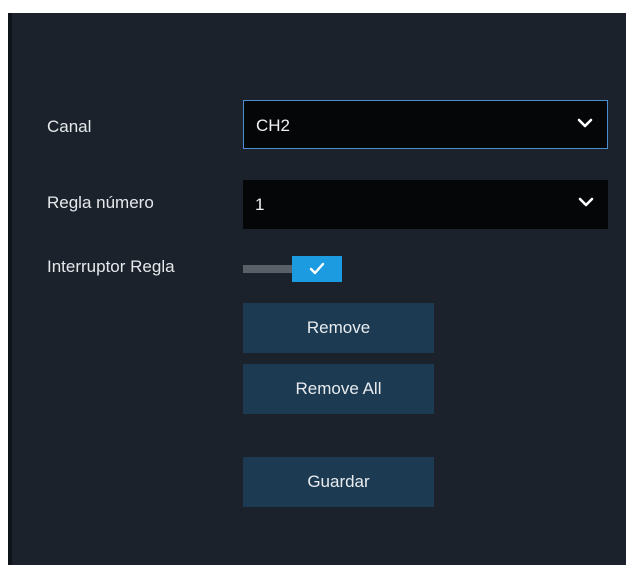 Image resolution: width=626 pixels, height=565 pixels. What do you see at coordinates (338, 389) in the screenshot?
I see `remove-all-button: Remove All` at bounding box center [338, 389].